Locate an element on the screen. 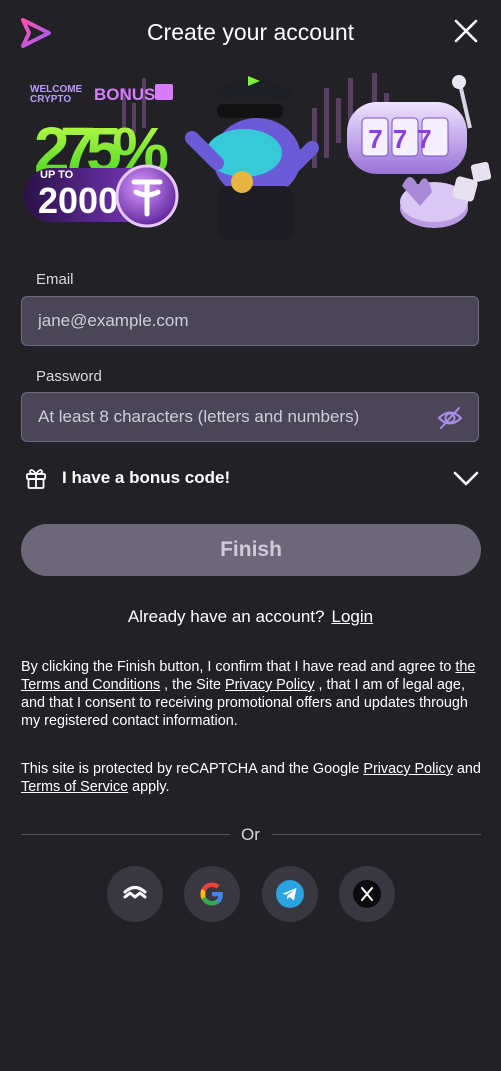  password-label: Password is located at coordinates (69, 376).